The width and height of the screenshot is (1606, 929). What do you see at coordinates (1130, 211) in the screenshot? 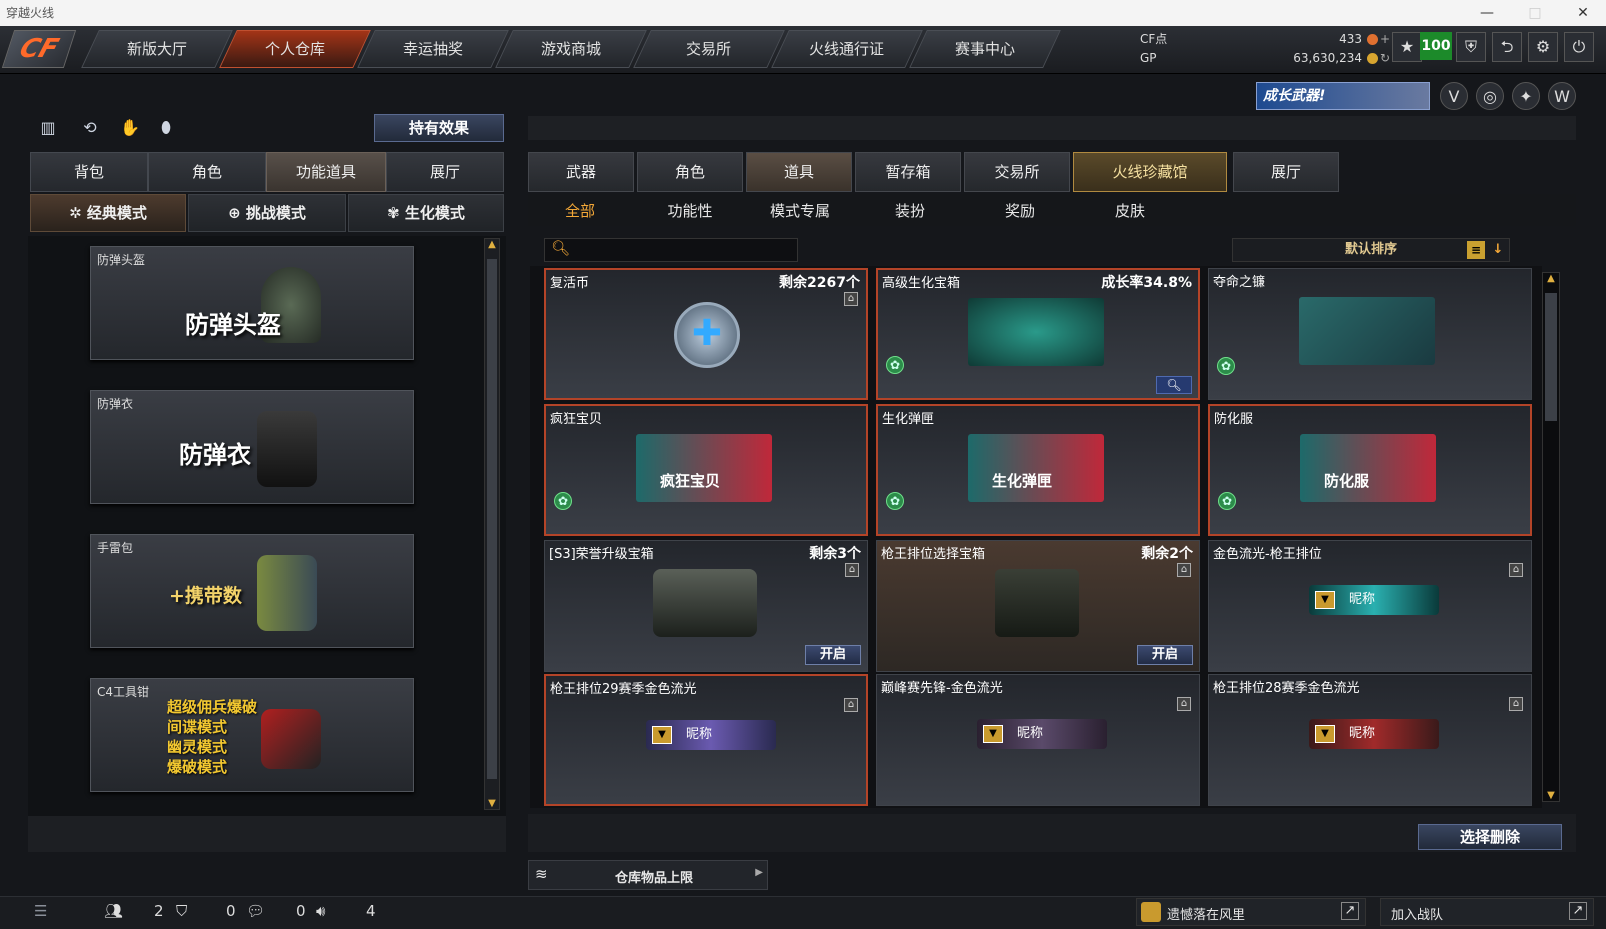
I see `filter-skin: 皮肤` at bounding box center [1130, 211].